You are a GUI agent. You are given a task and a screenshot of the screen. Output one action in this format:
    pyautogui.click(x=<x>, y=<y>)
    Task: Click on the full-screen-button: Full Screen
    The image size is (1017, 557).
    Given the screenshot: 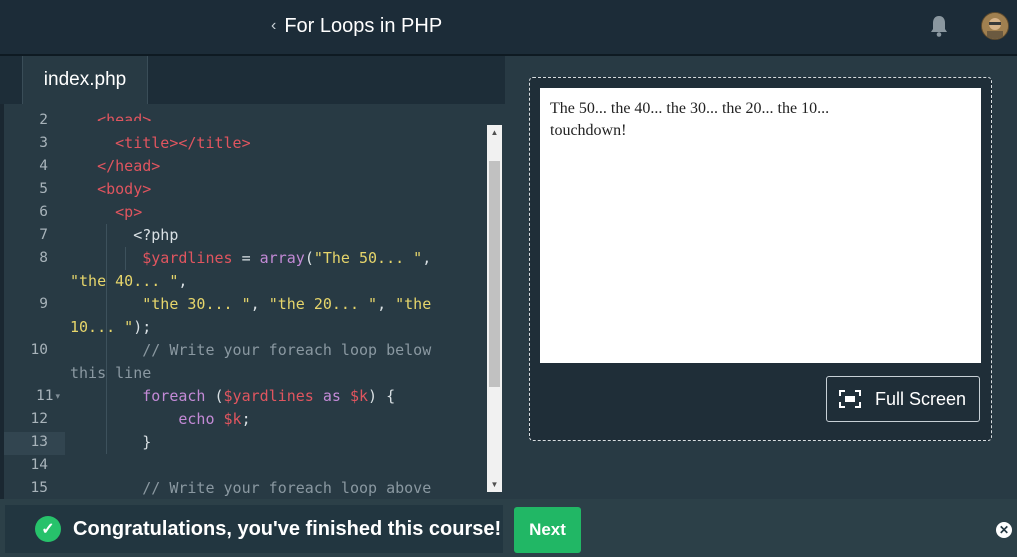 What is the action you would take?
    pyautogui.click(x=903, y=399)
    